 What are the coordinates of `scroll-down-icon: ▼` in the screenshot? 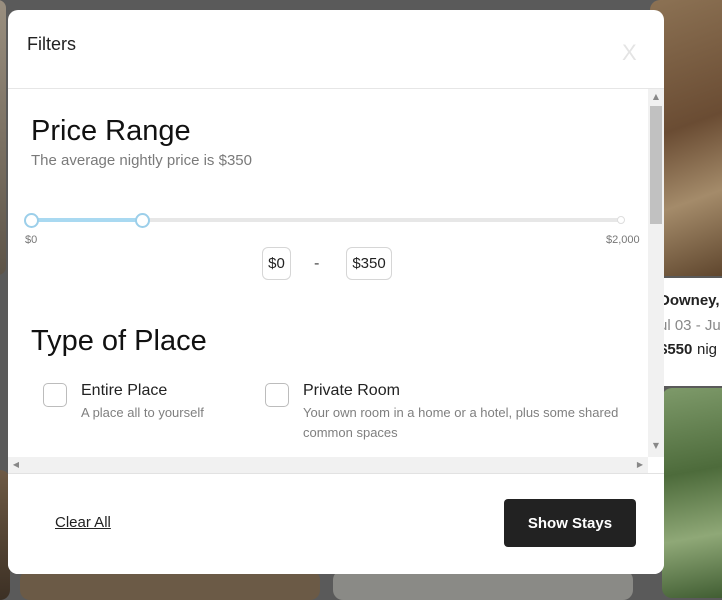 It's located at (656, 445).